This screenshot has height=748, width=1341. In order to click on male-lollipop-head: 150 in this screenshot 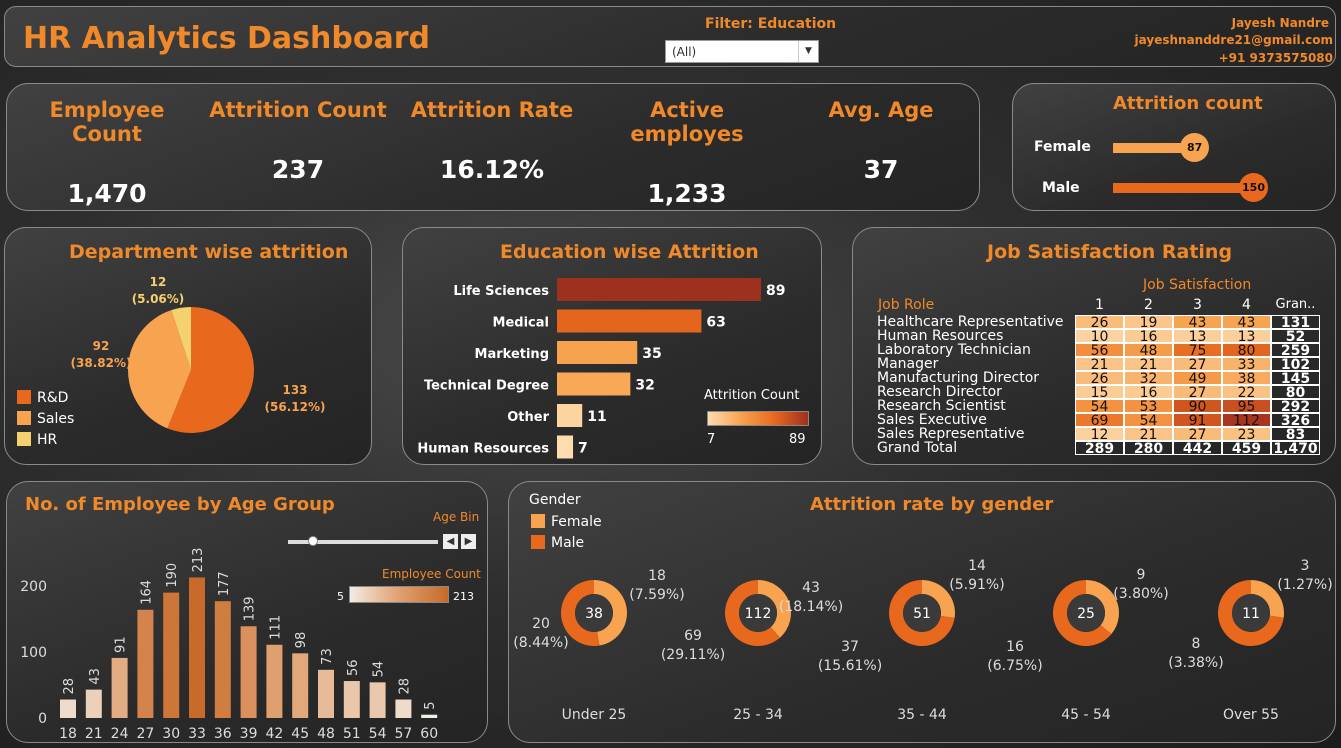, I will do `click(1253, 187)`.